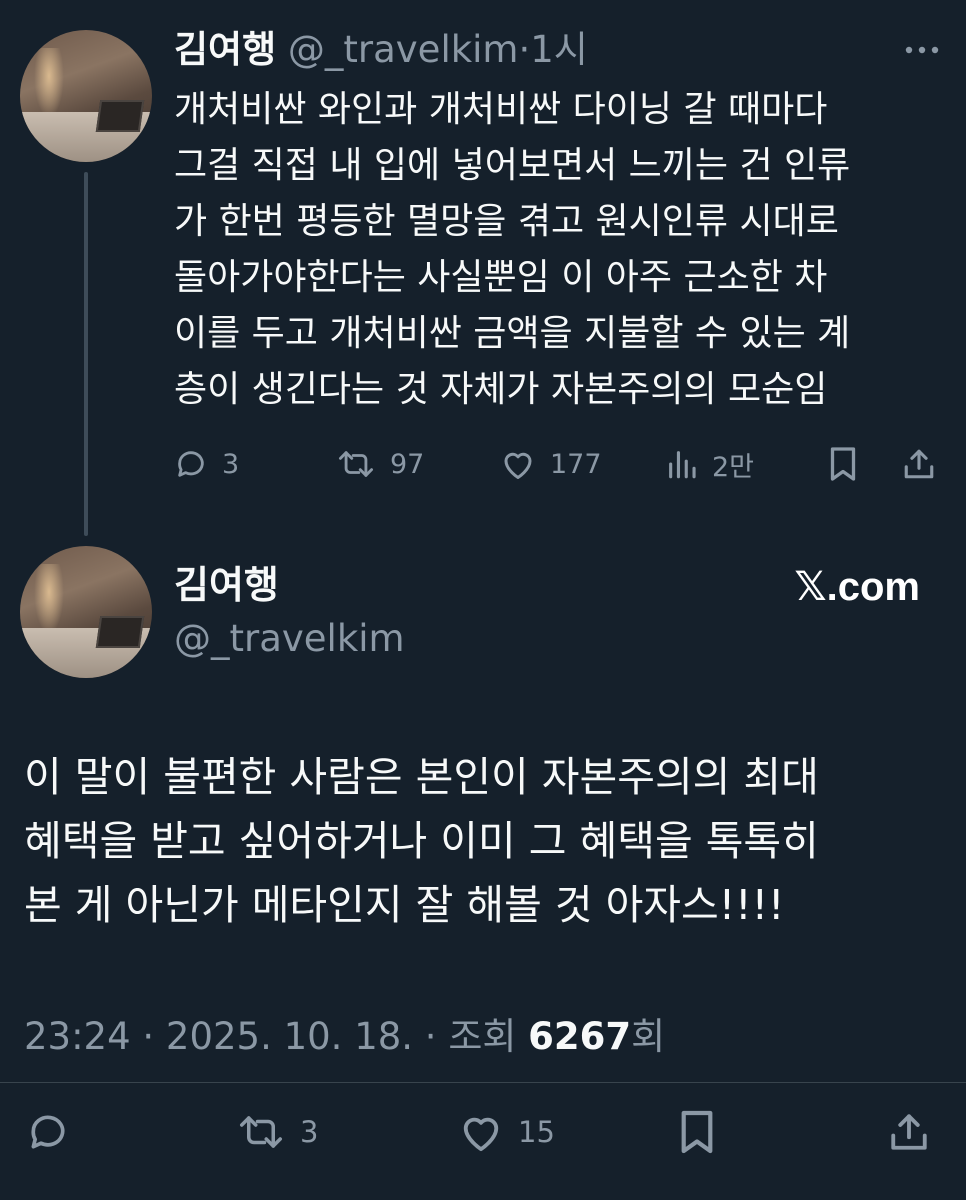  What do you see at coordinates (922, 50) in the screenshot?
I see `more-horizontal-icon` at bounding box center [922, 50].